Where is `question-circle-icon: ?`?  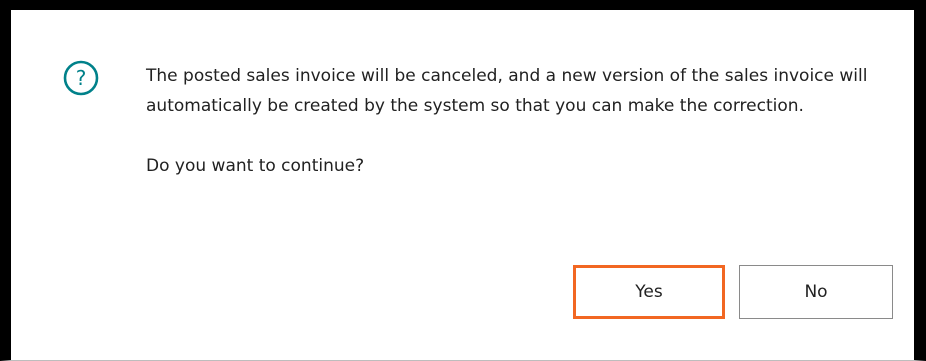
question-circle-icon: ? is located at coordinates (81, 78).